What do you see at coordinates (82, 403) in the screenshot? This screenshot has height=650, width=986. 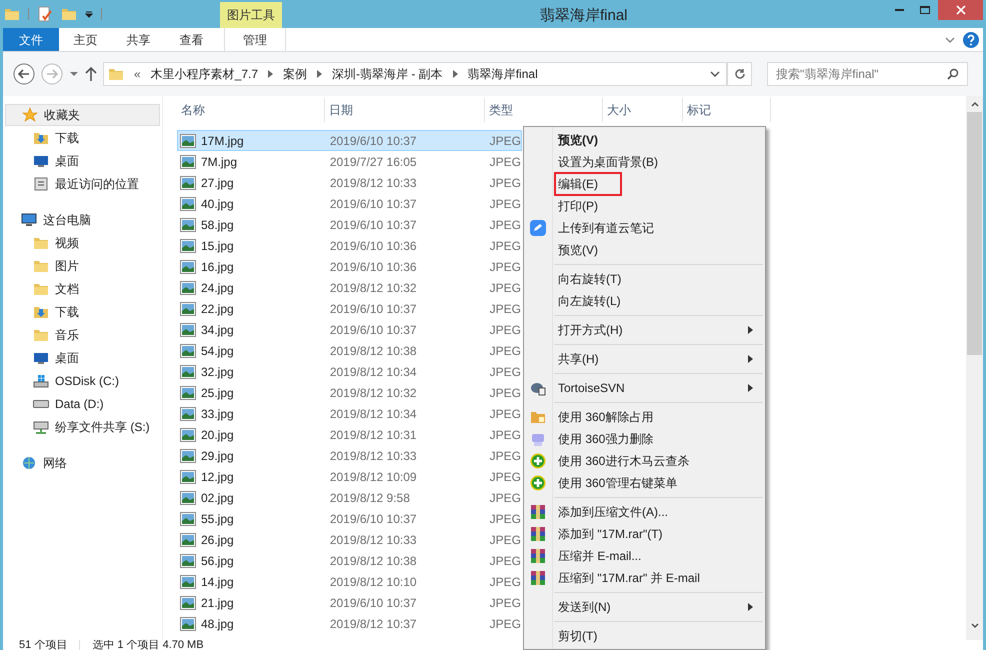 I see `sidebar-item: Data (D:)` at bounding box center [82, 403].